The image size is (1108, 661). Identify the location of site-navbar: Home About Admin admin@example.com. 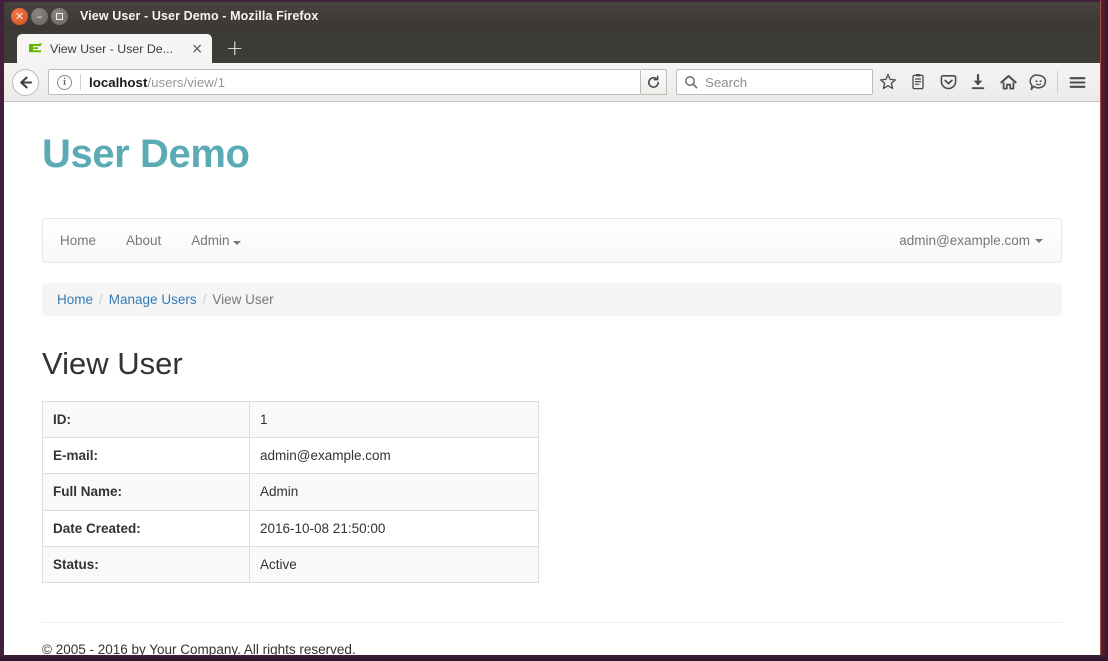
(552, 240).